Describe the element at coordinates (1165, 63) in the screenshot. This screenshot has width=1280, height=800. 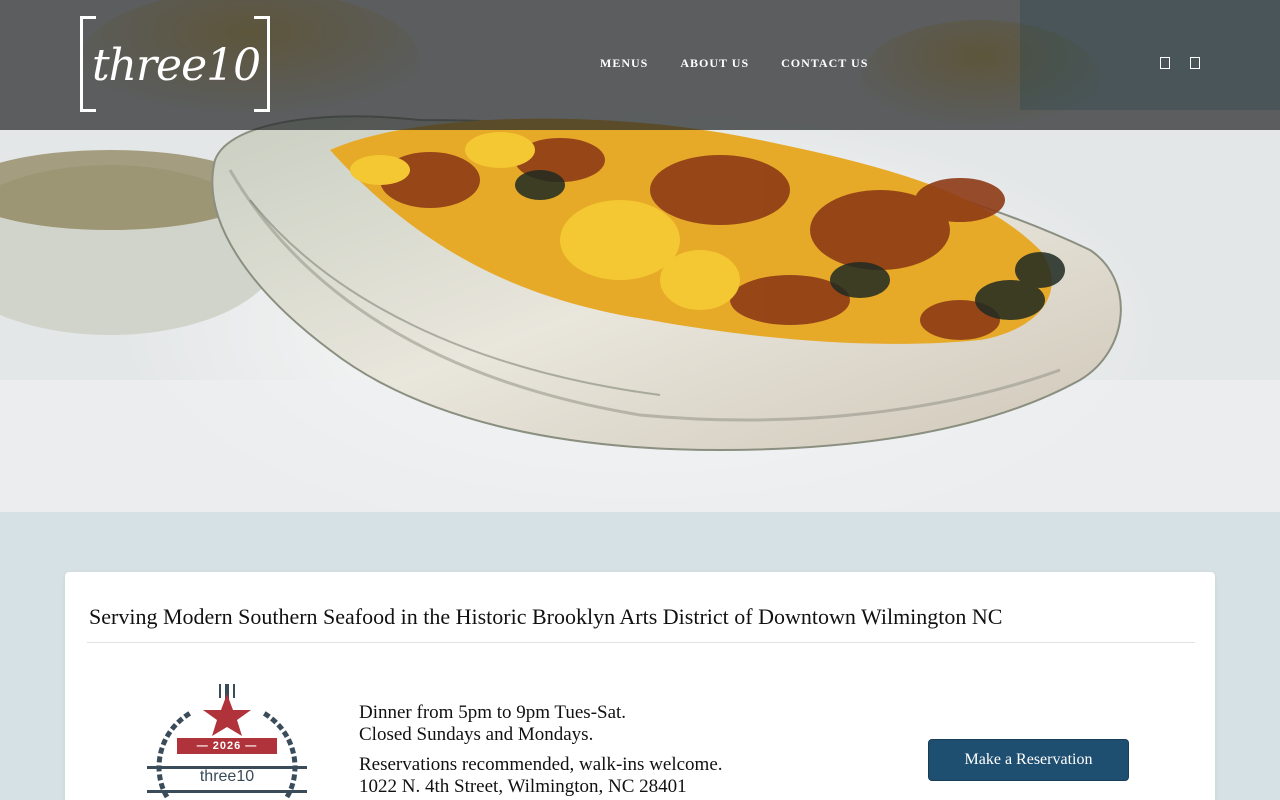
I see `facebook-icon` at that location.